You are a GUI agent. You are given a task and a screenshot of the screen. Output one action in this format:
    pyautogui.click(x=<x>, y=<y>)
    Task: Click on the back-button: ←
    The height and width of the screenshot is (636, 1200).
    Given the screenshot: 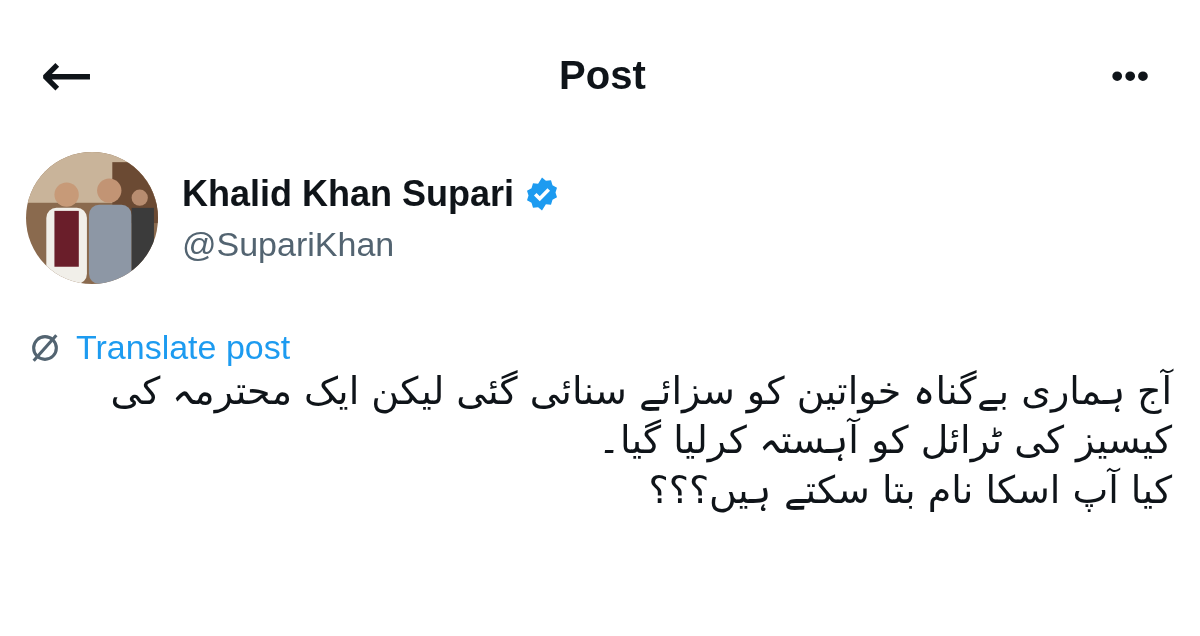 What is the action you would take?
    pyautogui.click(x=67, y=75)
    